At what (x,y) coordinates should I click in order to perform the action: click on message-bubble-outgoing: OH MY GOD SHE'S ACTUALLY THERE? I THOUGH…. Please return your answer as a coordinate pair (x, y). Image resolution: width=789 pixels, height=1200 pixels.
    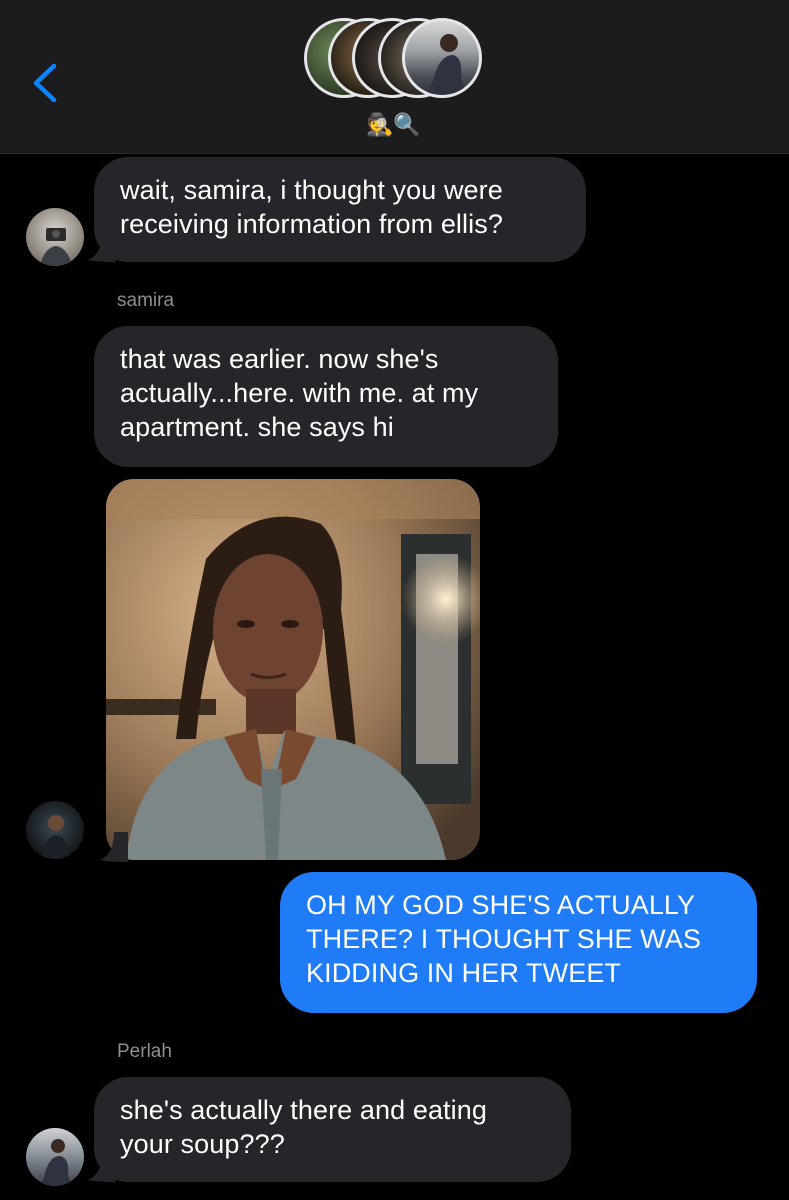
    Looking at the image, I should click on (518, 942).